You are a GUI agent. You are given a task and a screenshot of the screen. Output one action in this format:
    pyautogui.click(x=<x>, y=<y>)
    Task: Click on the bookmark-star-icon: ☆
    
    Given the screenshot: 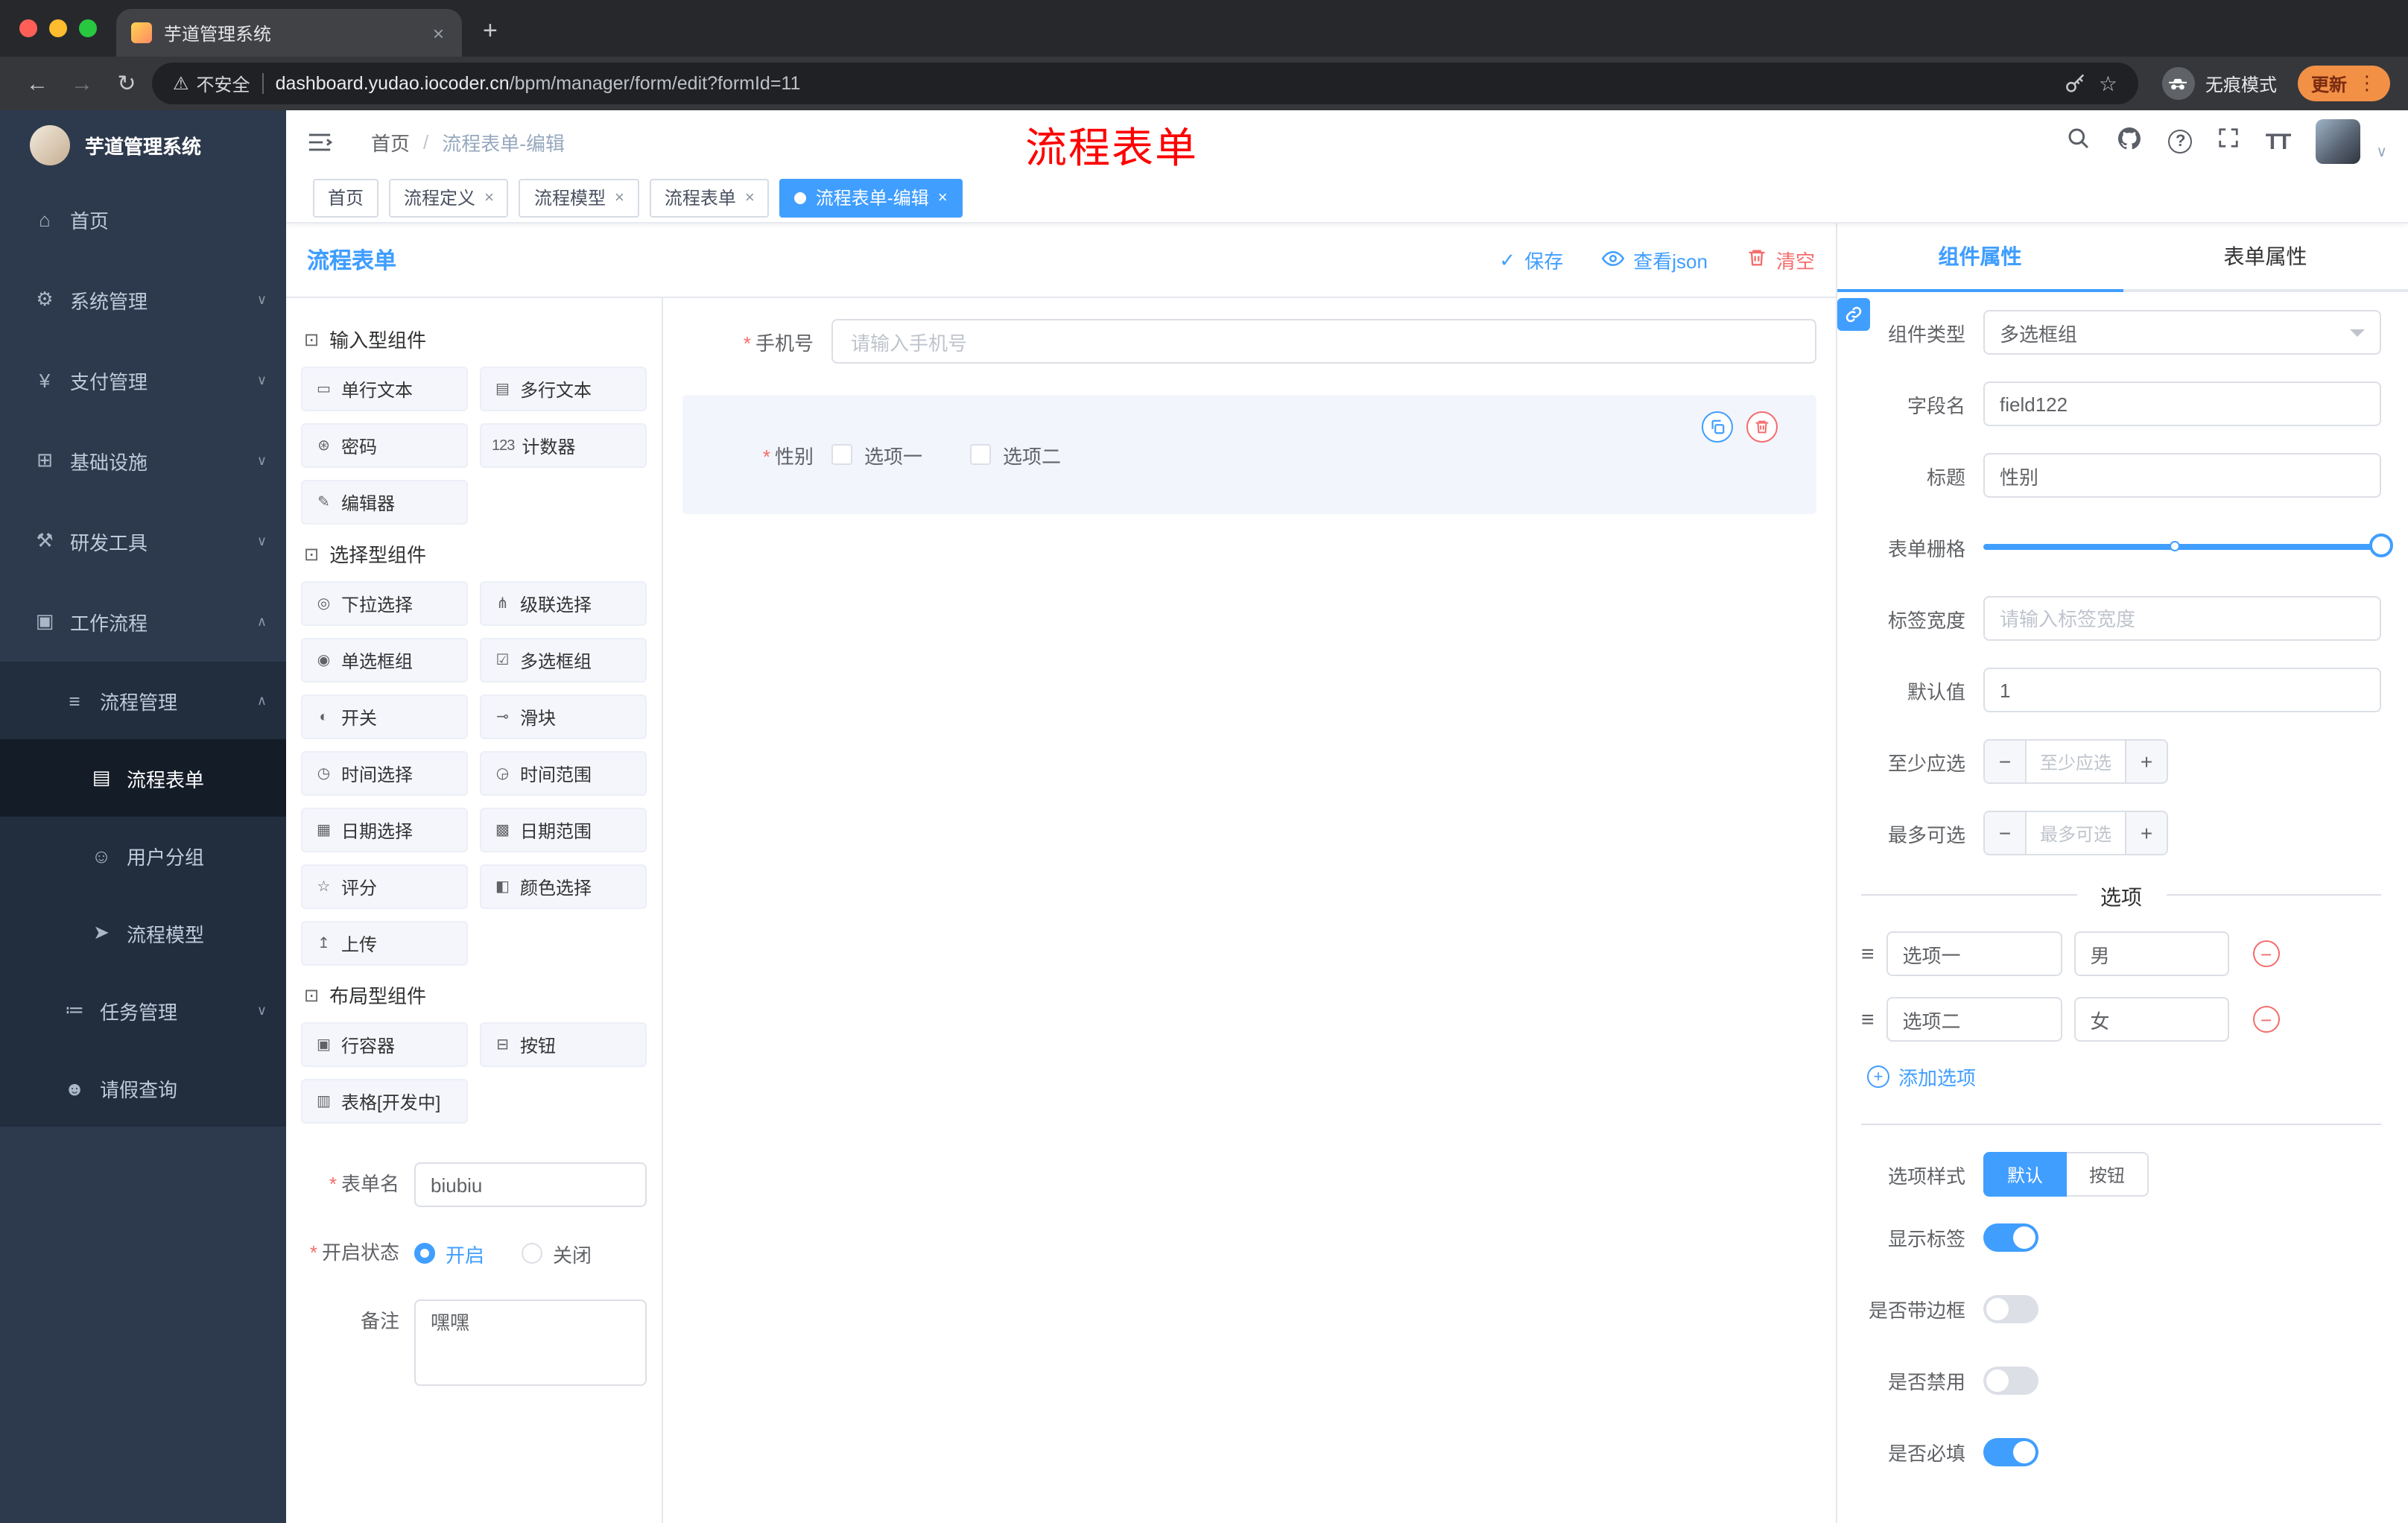 What is the action you would take?
    pyautogui.click(x=2108, y=83)
    